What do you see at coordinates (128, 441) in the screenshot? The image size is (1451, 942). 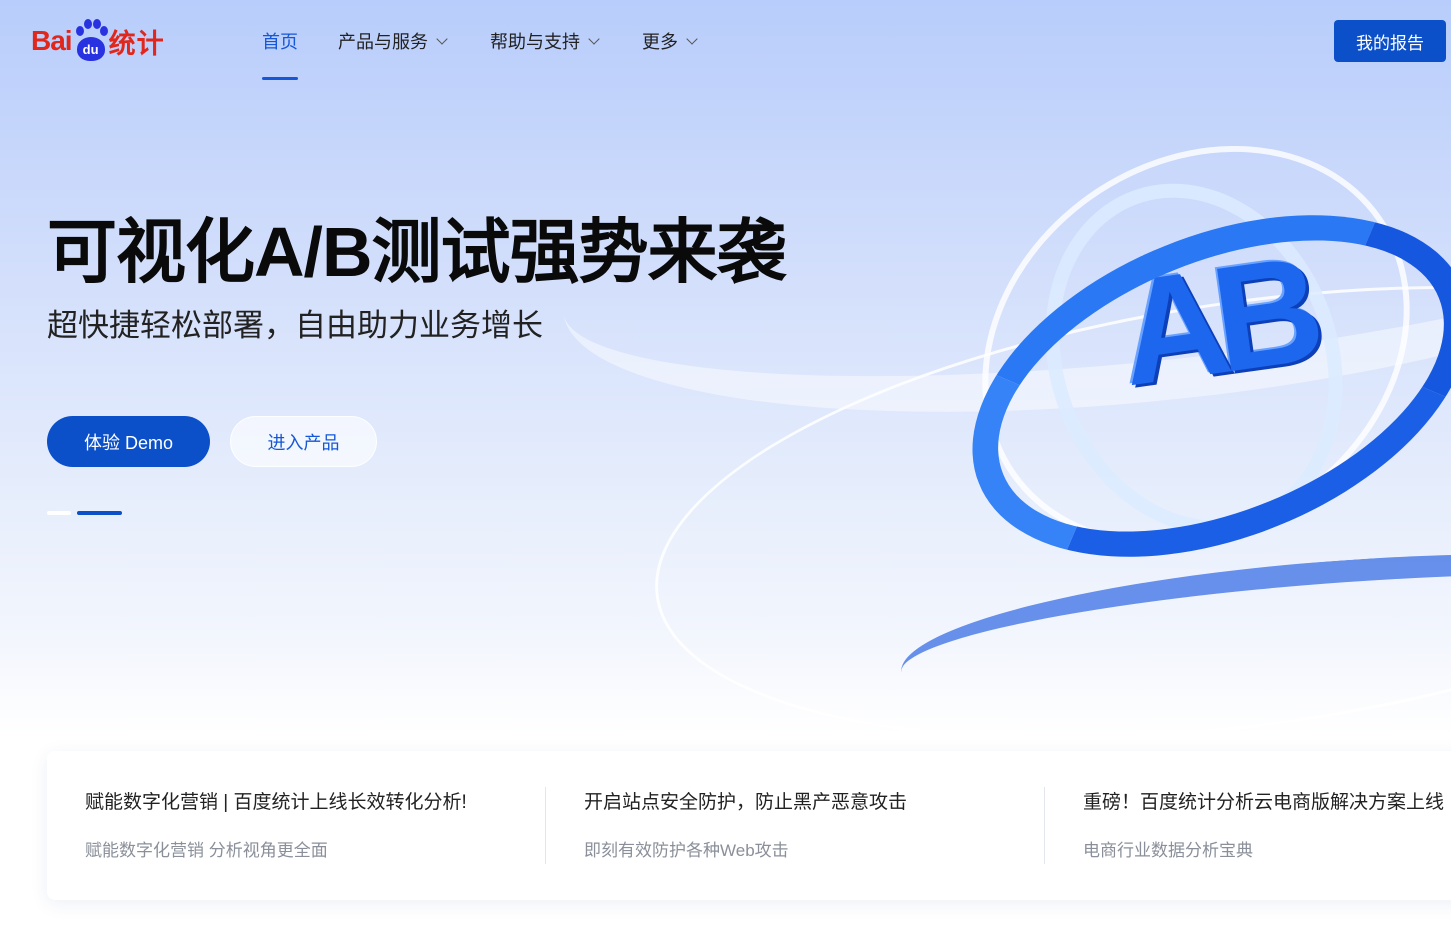 I see `try-demo-button: 体验 Demo` at bounding box center [128, 441].